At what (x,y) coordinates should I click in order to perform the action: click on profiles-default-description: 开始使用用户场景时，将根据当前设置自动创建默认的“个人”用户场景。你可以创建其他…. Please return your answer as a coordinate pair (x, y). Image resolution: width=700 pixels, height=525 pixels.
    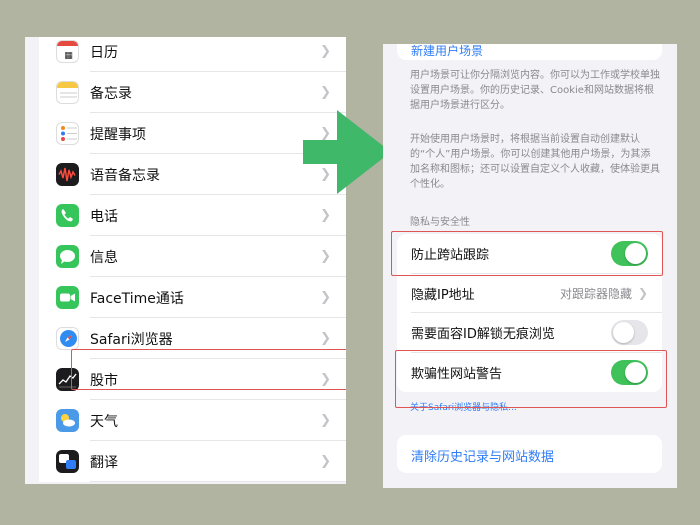
    Looking at the image, I should click on (535, 162).